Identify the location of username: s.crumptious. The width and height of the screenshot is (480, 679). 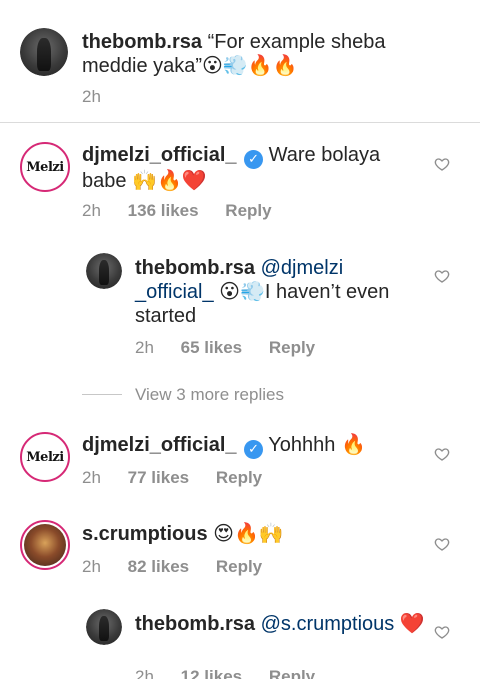
(145, 534).